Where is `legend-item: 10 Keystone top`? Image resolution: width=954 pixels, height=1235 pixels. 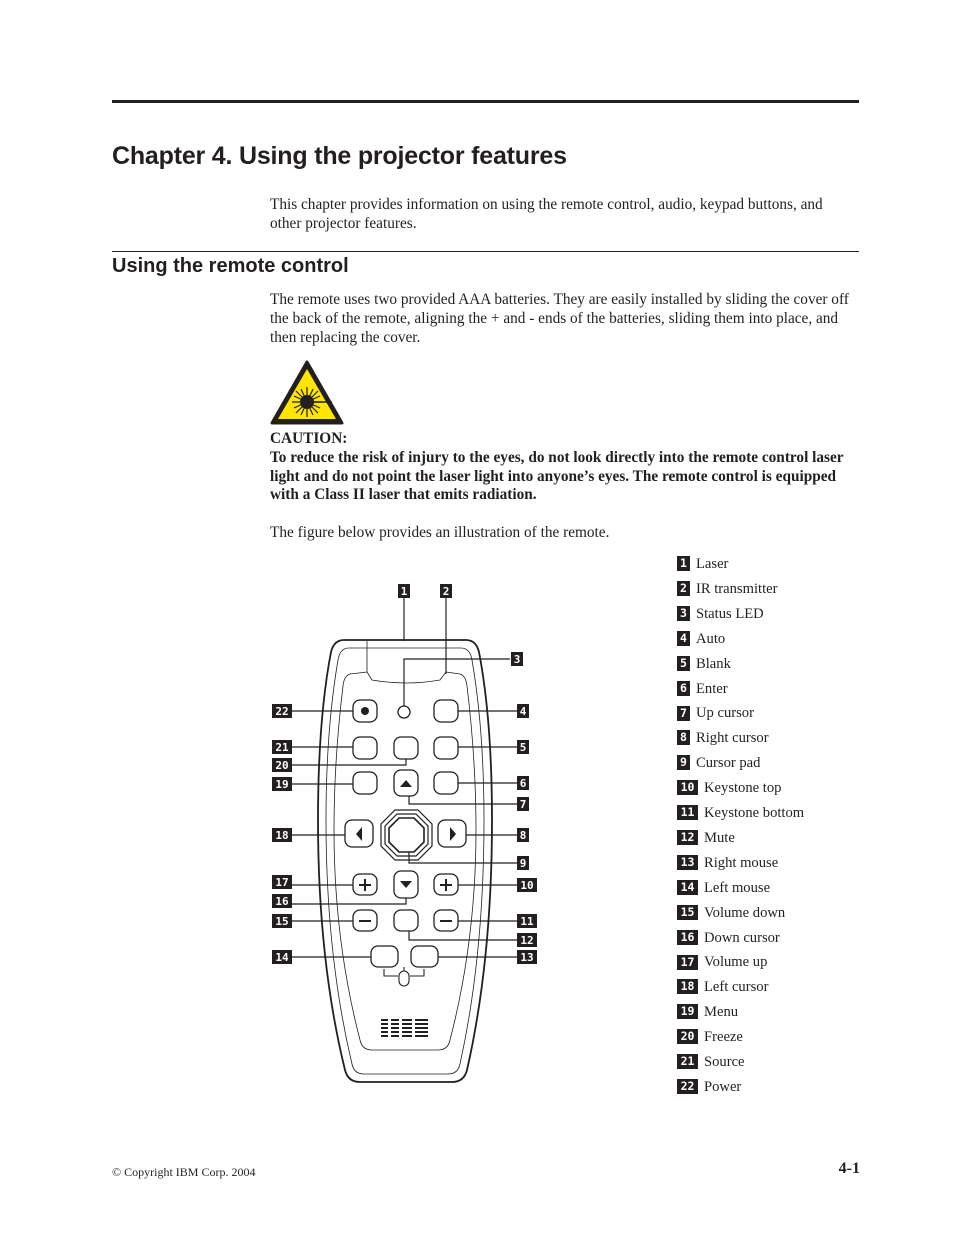 legend-item: 10 Keystone top is located at coordinates (729, 788).